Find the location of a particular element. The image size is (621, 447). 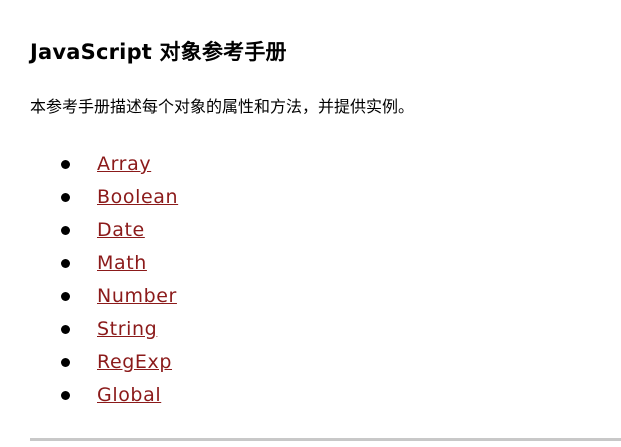

link-string: String is located at coordinates (127, 329).